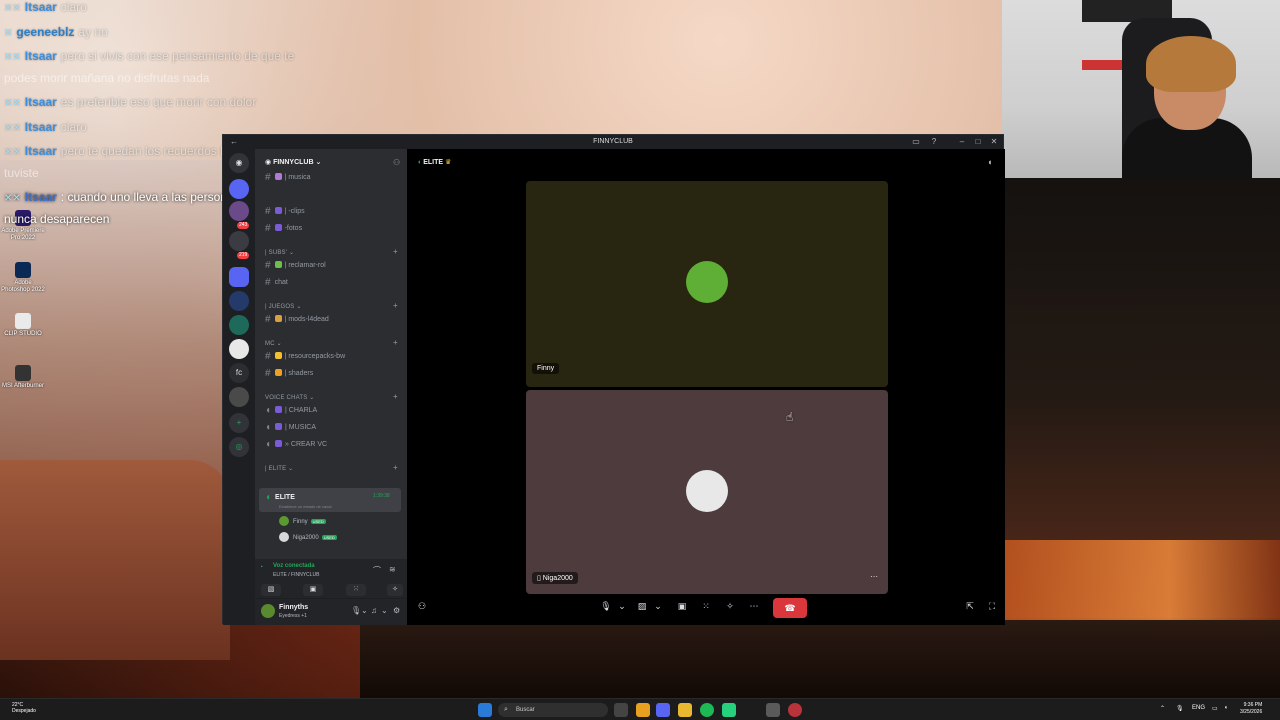  Describe the element at coordinates (261, 567) in the screenshot. I see `signal-icon: ◔` at that location.